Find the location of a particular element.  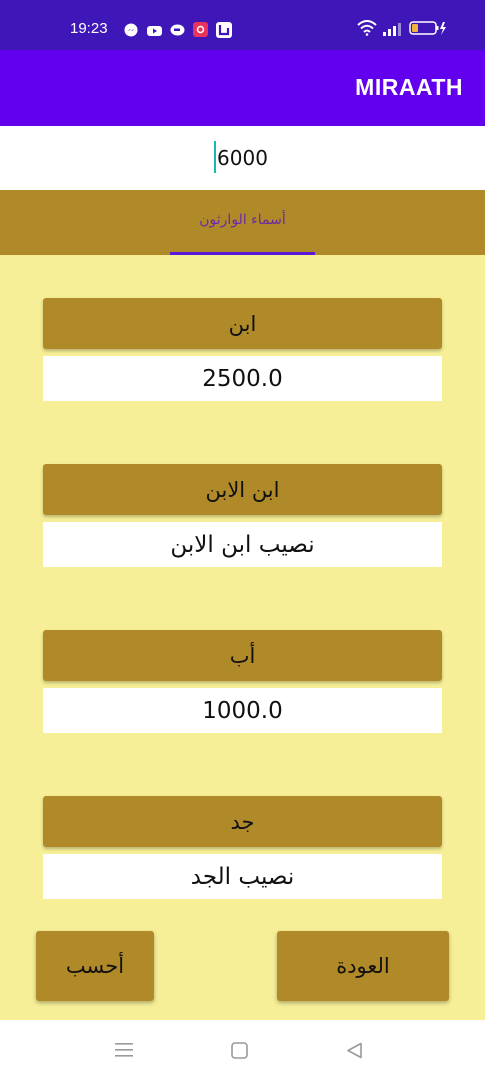

heir-share-son: 2500.0 is located at coordinates (242, 378).